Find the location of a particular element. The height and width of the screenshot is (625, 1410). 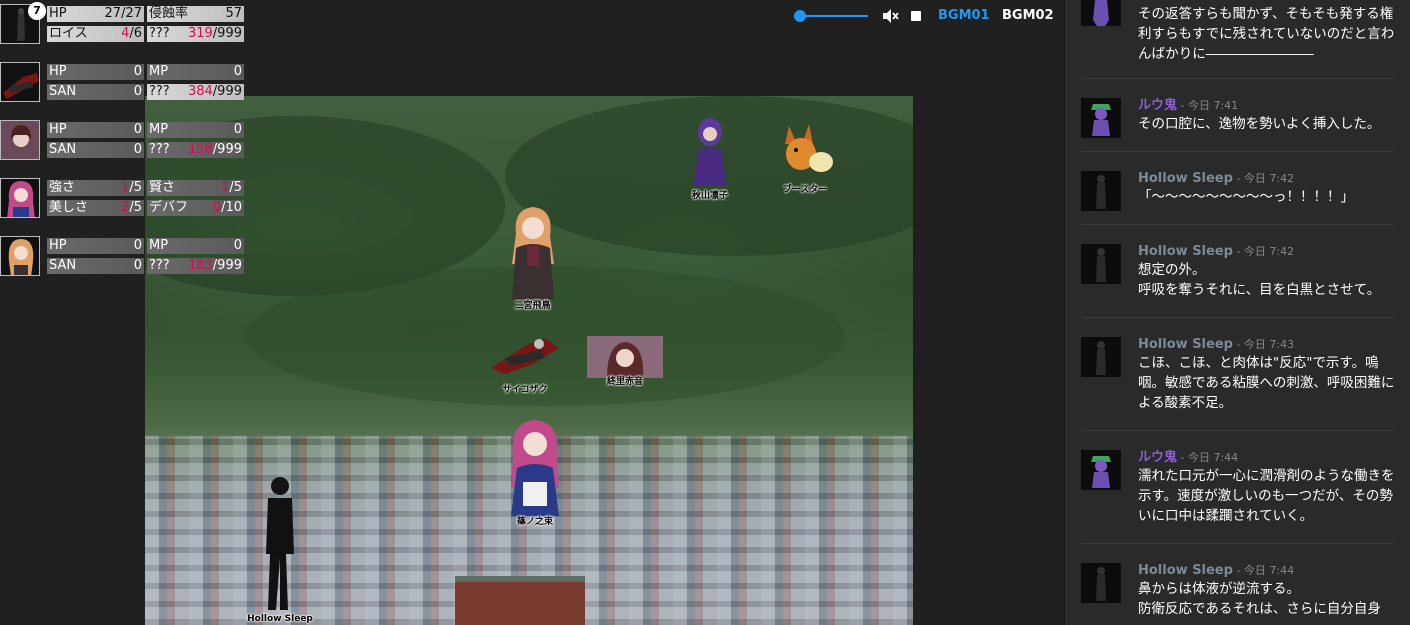

map-token: 篠ノ之束 is located at coordinates (535, 472).